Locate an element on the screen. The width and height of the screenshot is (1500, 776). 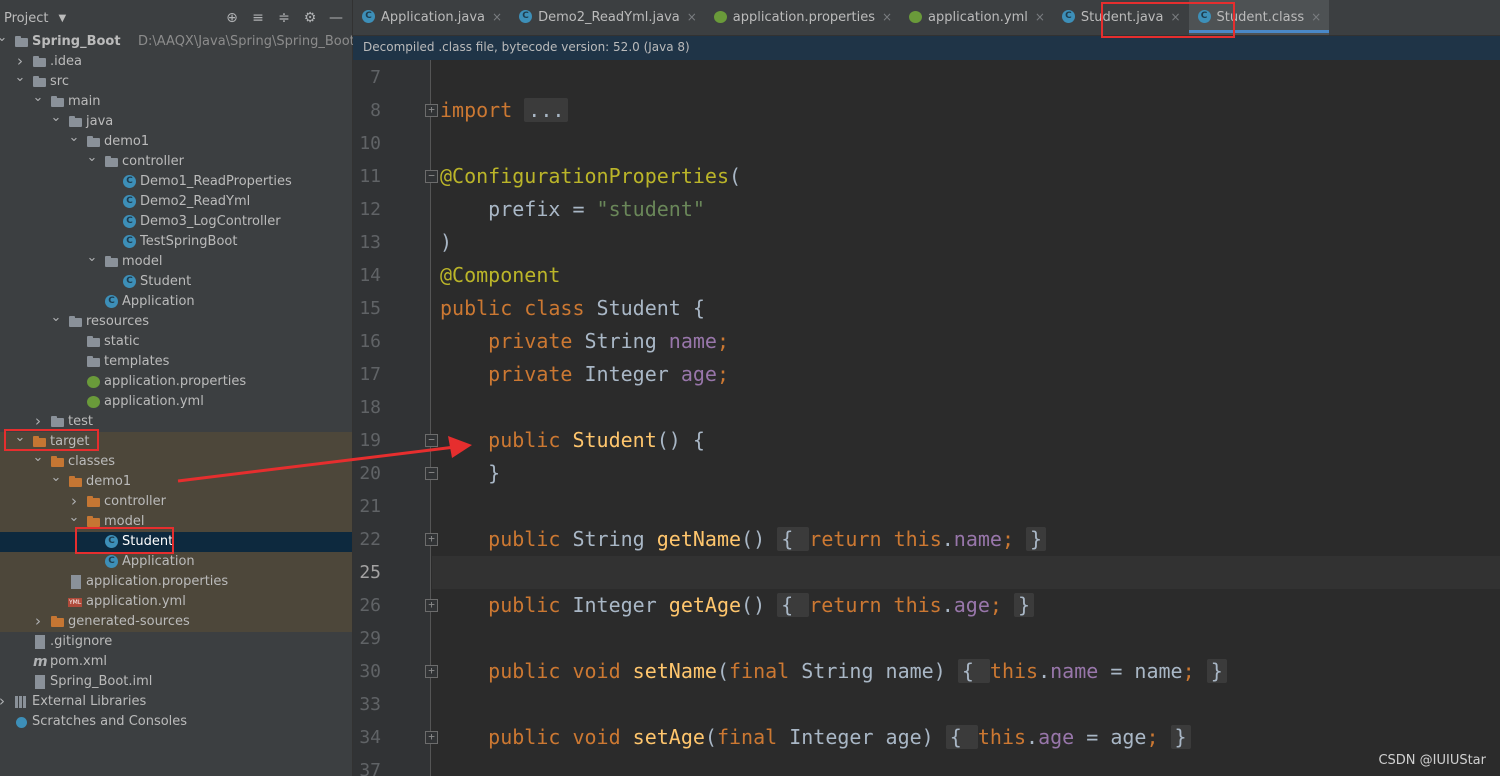
tree-item: TestSpringBoot is located at coordinates (176, 242).